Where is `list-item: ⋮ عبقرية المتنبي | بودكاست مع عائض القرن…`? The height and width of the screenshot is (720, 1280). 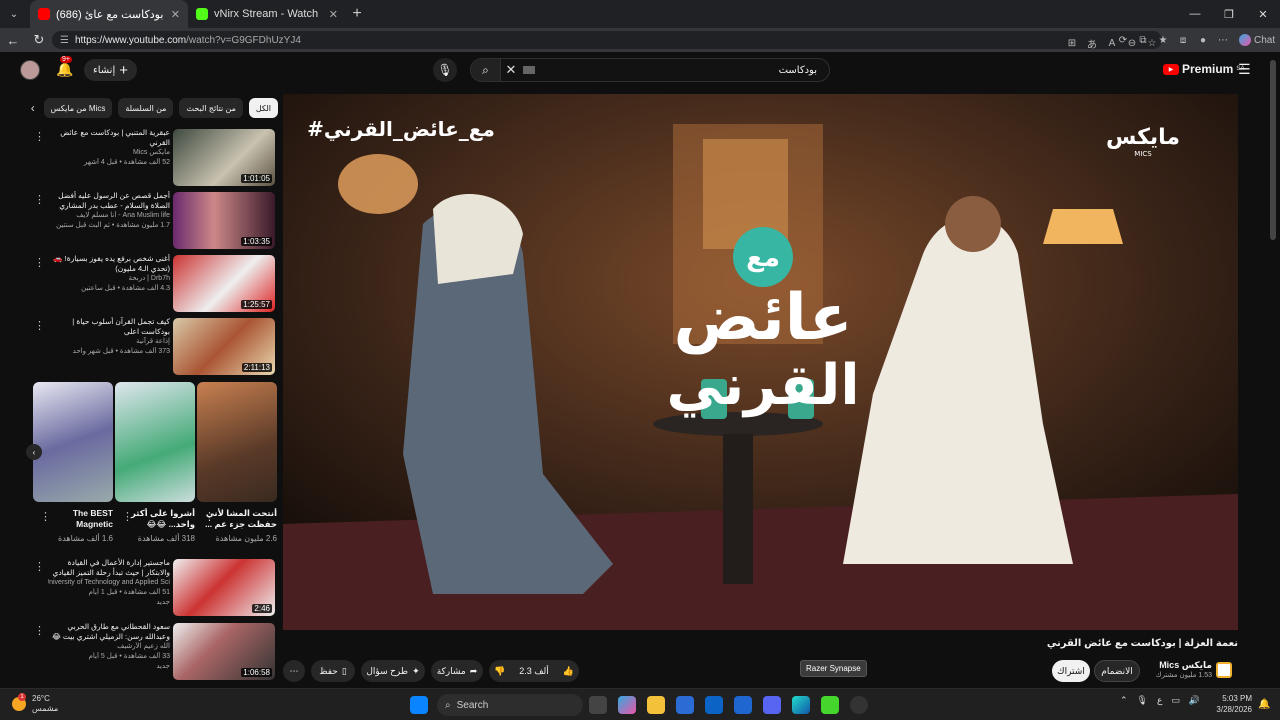 list-item: ⋮ عبقرية المتنبي | بودكاست مع عائض القرن… is located at coordinates (153, 157).